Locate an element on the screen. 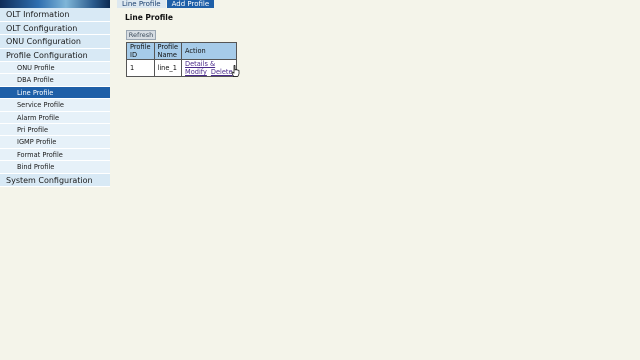  table-row: 1 line_1 Details & Modify Delete is located at coordinates (181, 68).